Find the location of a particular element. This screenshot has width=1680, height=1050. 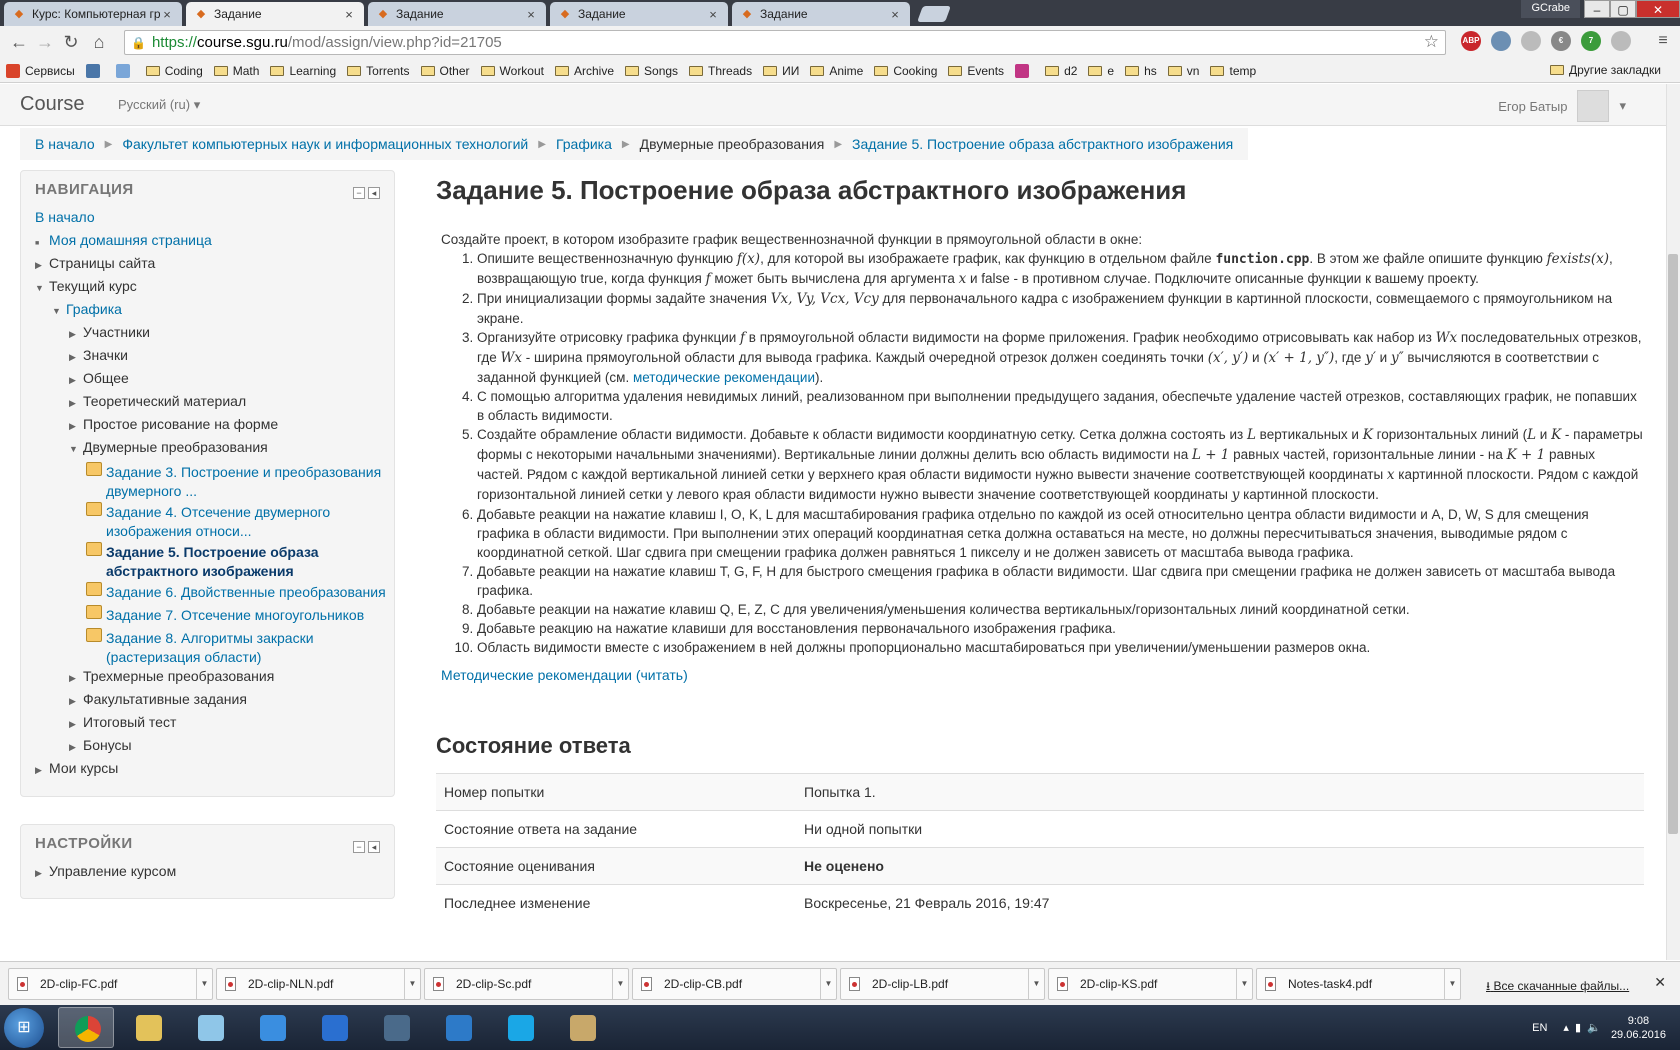

input-language: EN is located at coordinates (1539, 1028).